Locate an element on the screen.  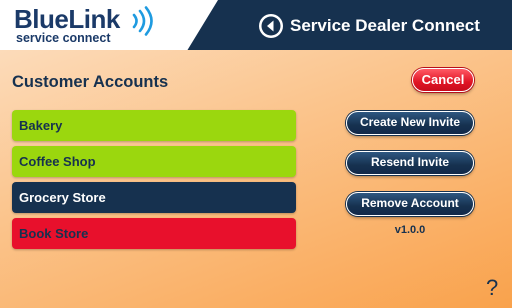
page-title: Service Dealer Connect is located at coordinates (385, 25).